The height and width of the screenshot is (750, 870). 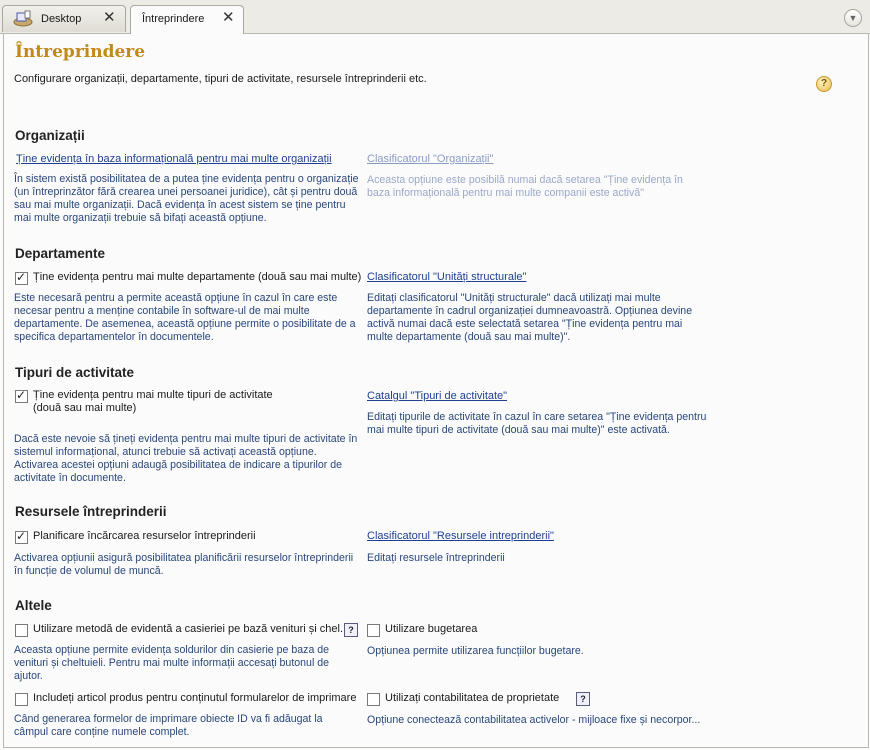 What do you see at coordinates (437, 396) in the screenshot?
I see `activity-types-catalog-link: Catalgul "Tipuri de activitate"` at bounding box center [437, 396].